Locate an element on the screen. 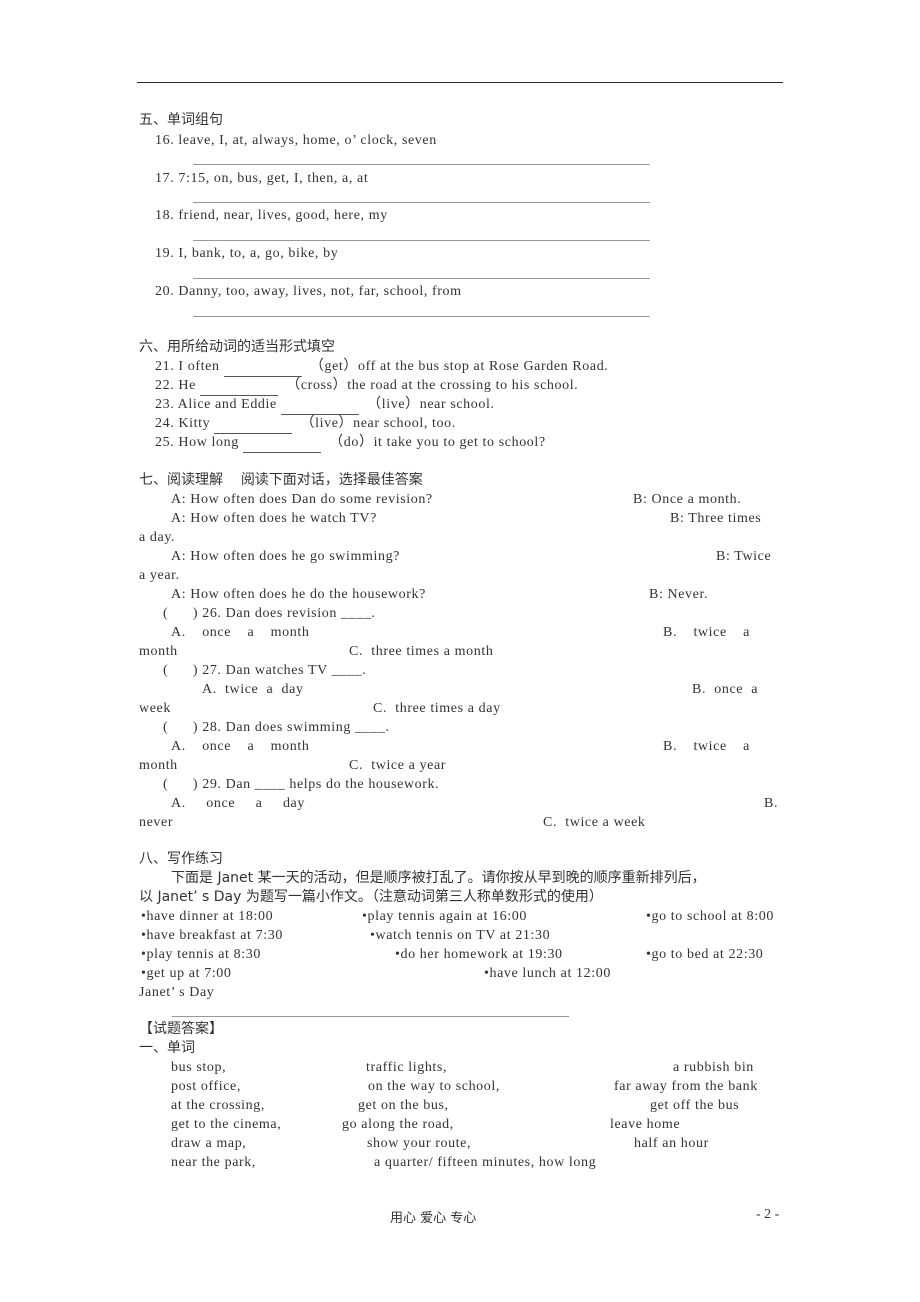 This screenshot has width=920, height=1302. activity-item: •have breakfast at 7:30 is located at coordinates (212, 935).